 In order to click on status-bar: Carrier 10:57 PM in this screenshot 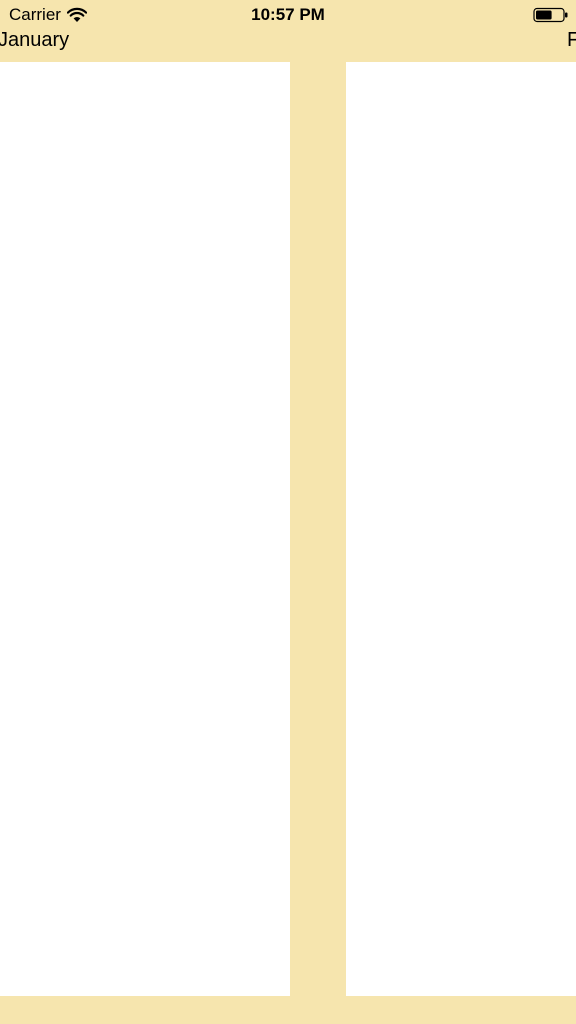, I will do `click(288, 15)`.